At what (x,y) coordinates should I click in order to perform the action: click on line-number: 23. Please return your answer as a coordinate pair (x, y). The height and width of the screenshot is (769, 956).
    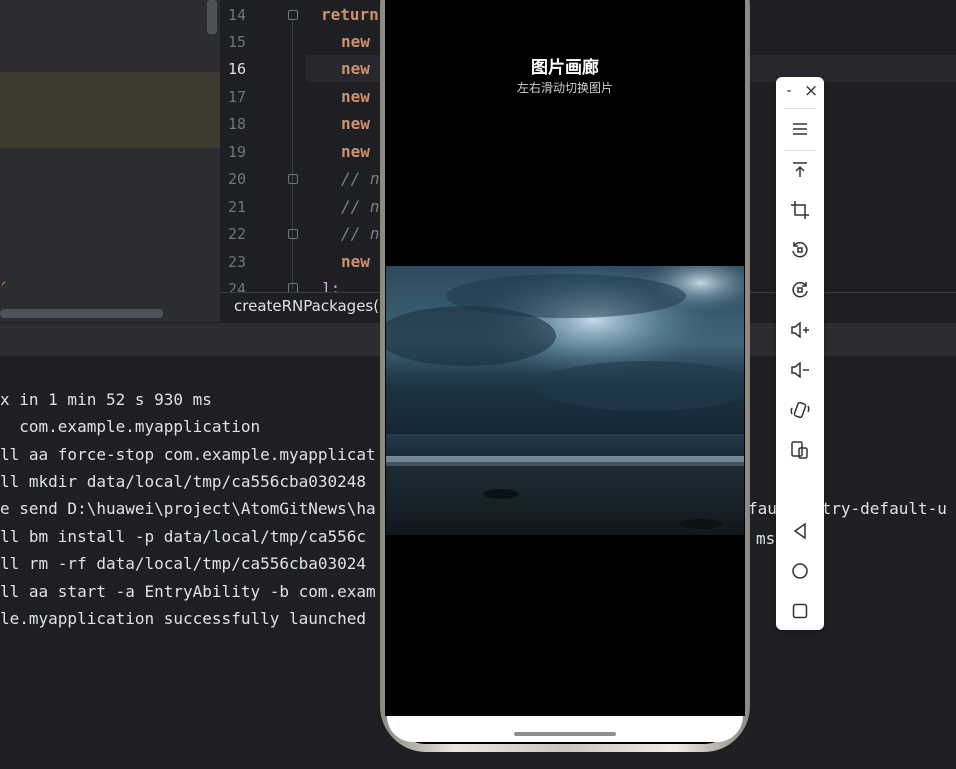
    Looking at the image, I should click on (237, 262).